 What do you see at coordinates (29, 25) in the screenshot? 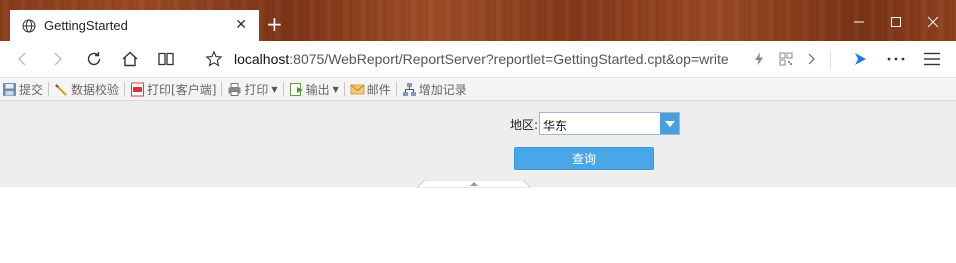
I see `globe-icon` at bounding box center [29, 25].